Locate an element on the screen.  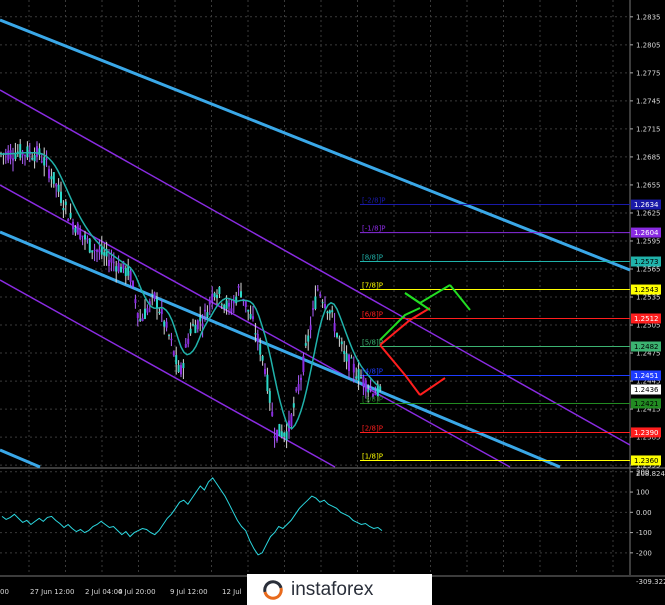
price-tag-label: 1.2604 is located at coordinates (646, 233).